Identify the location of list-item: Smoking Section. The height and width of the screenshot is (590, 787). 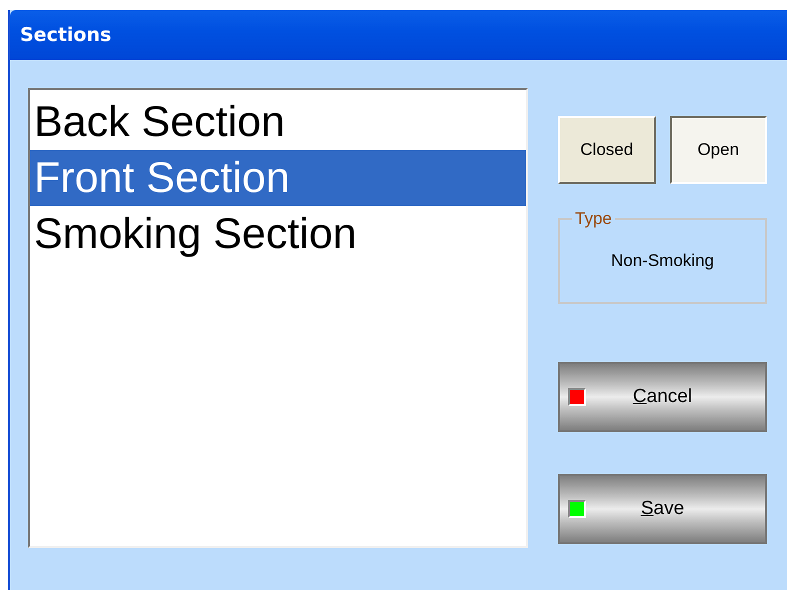
(278, 234).